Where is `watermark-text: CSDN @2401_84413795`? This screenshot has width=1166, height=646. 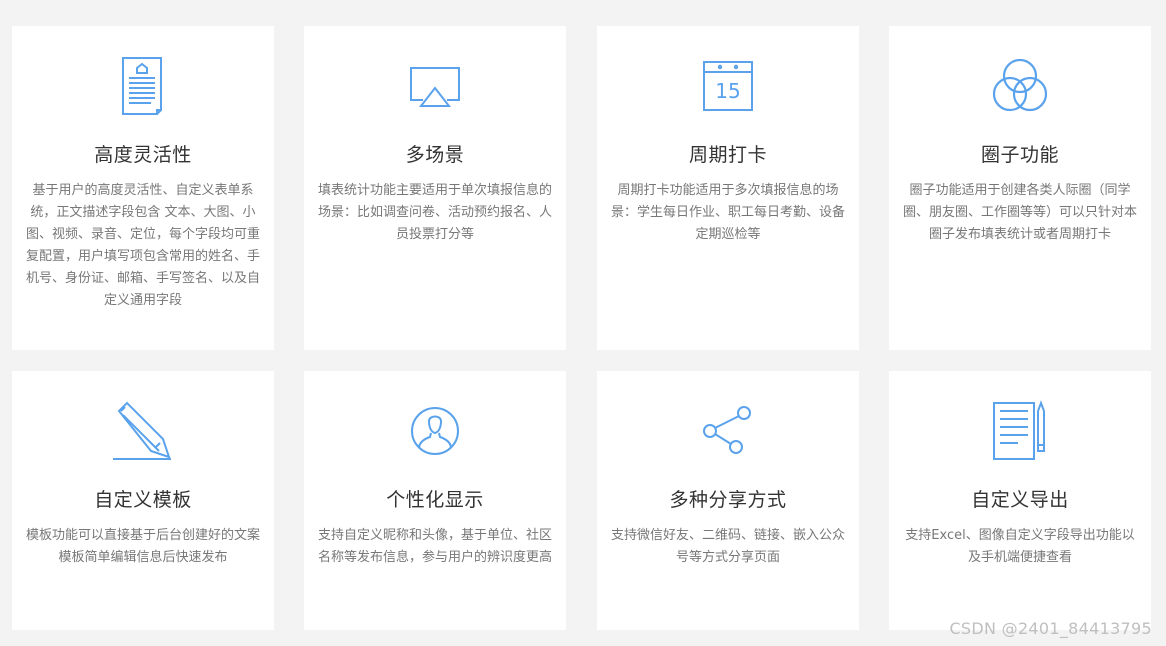
watermark-text: CSDN @2401_84413795 is located at coordinates (1050, 628).